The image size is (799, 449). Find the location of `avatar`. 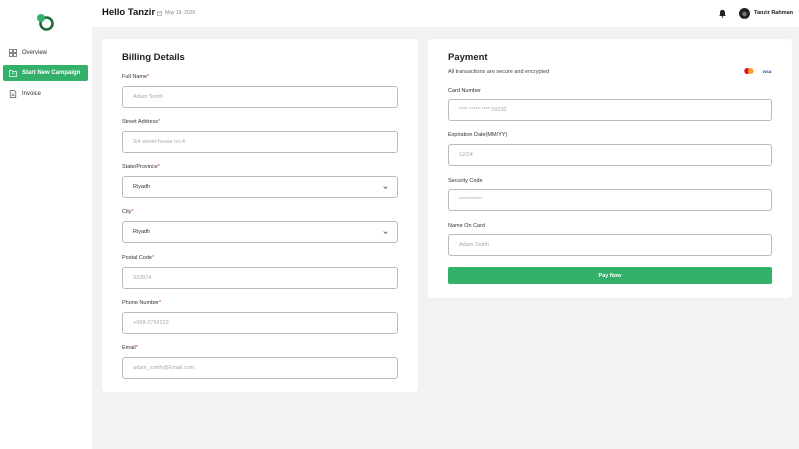

avatar is located at coordinates (744, 13).